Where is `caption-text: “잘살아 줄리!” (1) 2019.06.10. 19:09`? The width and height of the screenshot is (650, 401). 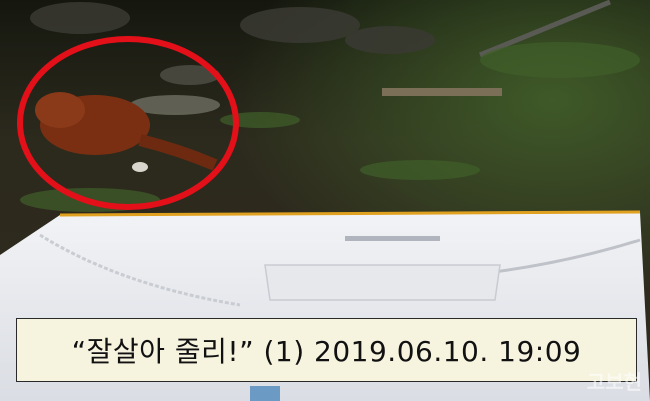
caption-text: “잘살아 줄리!” (1) 2019.06.10. 19:09 is located at coordinates (326, 351).